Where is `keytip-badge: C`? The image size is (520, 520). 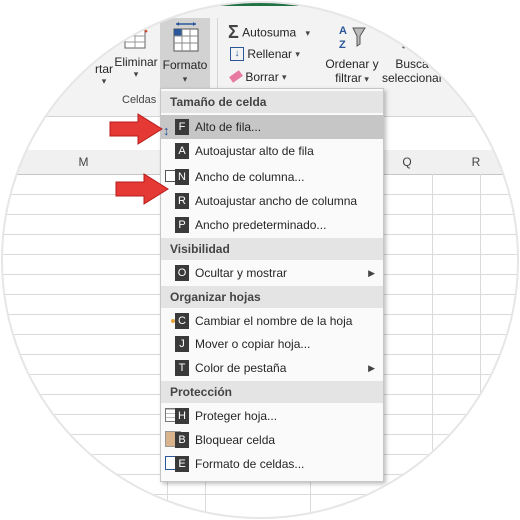 keytip-badge: C is located at coordinates (182, 321).